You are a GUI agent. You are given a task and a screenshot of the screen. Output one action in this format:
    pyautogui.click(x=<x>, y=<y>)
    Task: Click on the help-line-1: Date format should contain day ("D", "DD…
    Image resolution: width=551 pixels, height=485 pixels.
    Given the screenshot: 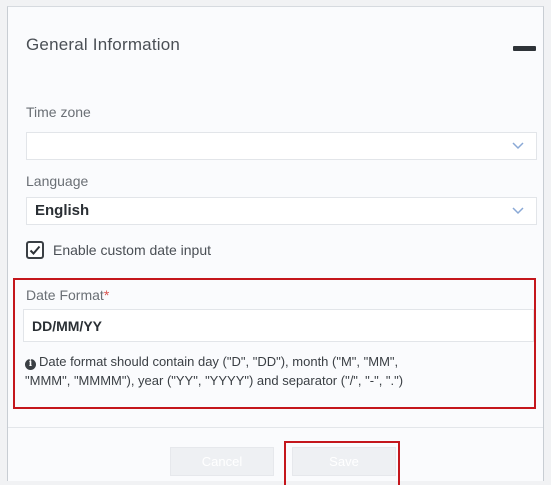 What is the action you would take?
    pyautogui.click(x=219, y=361)
    